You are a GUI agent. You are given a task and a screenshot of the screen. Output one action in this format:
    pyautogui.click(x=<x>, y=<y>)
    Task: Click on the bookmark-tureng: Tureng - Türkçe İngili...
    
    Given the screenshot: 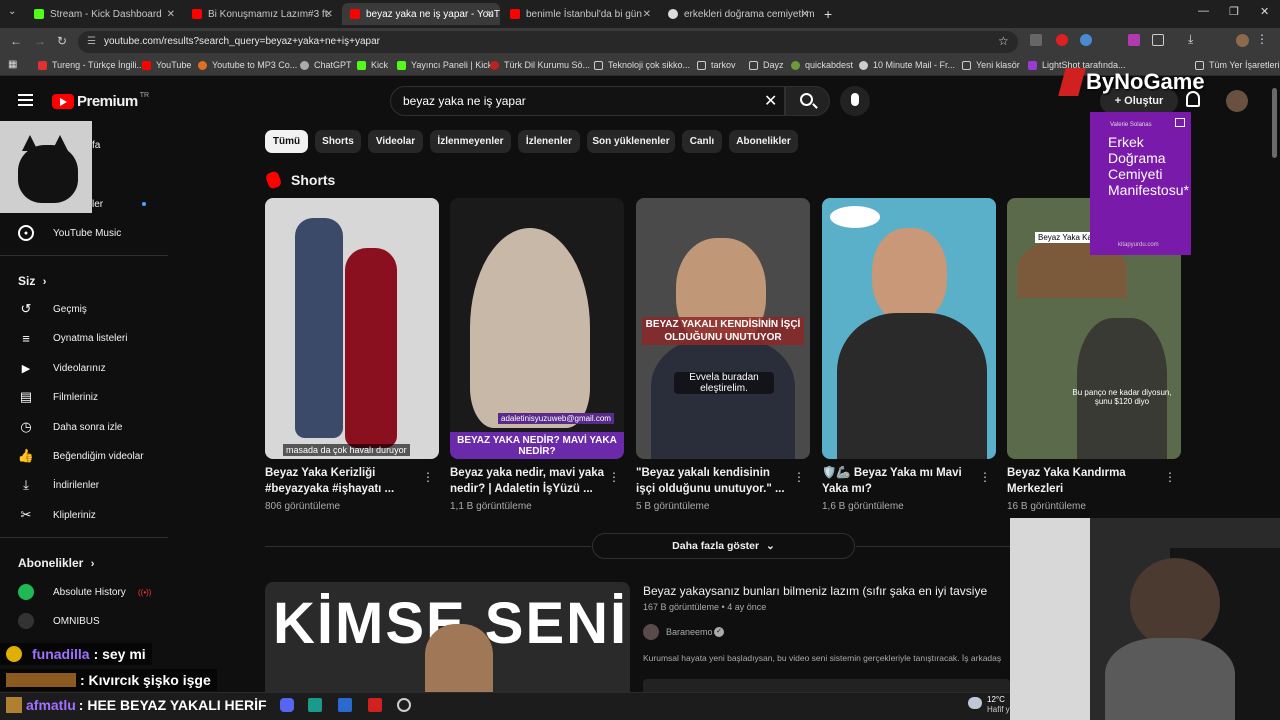 What is the action you would take?
    pyautogui.click(x=91, y=65)
    